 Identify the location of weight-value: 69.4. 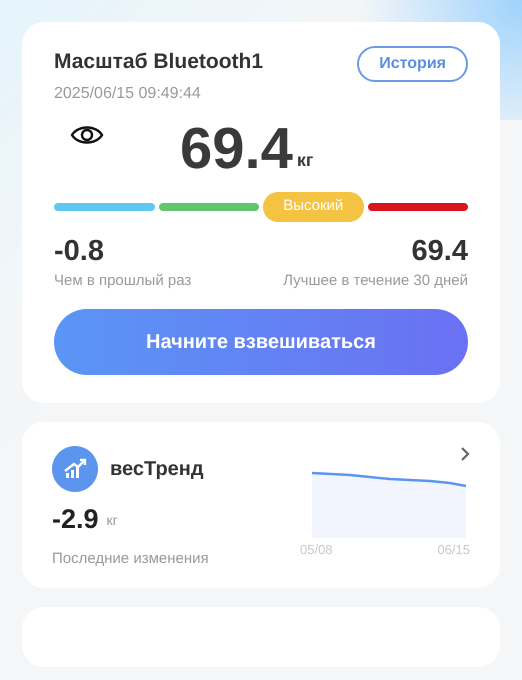
(236, 149).